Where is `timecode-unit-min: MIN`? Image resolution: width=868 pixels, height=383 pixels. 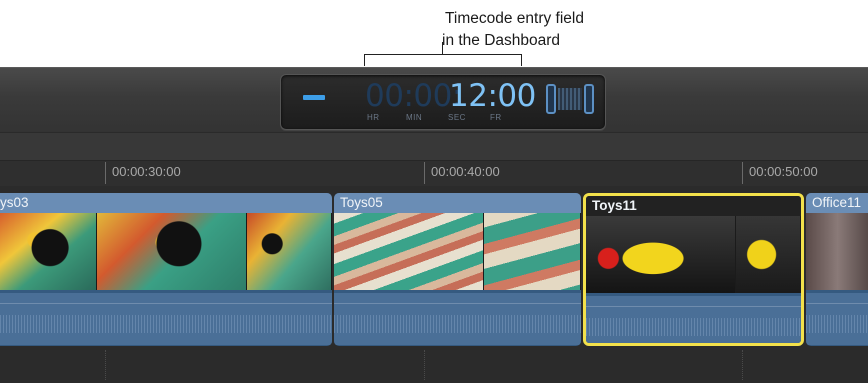
timecode-unit-min: MIN is located at coordinates (414, 117).